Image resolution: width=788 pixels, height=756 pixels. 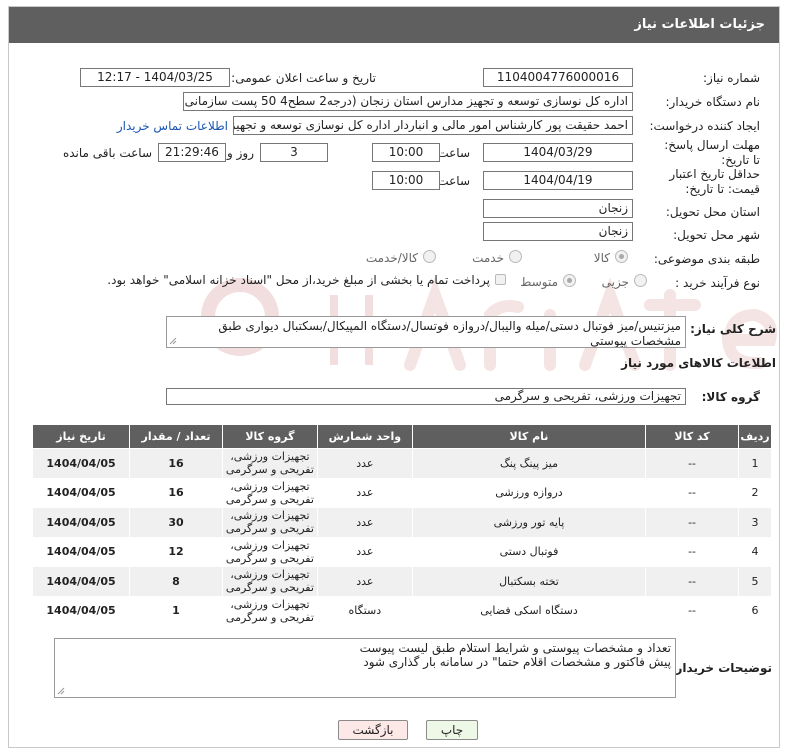 What do you see at coordinates (172, 126) in the screenshot?
I see `buyer-contact-link: اطلاعات تماس خریدار` at bounding box center [172, 126].